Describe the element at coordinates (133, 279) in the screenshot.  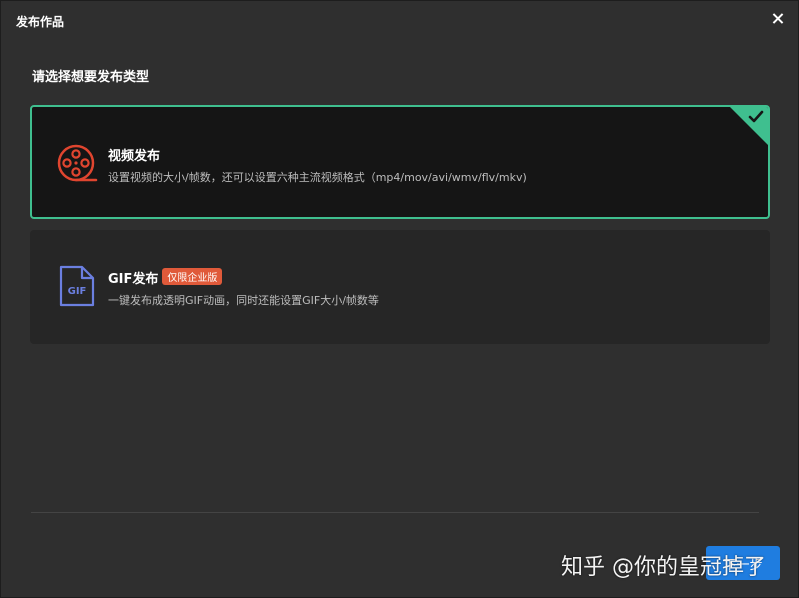
I see `option-title-text: GIF发布` at that location.